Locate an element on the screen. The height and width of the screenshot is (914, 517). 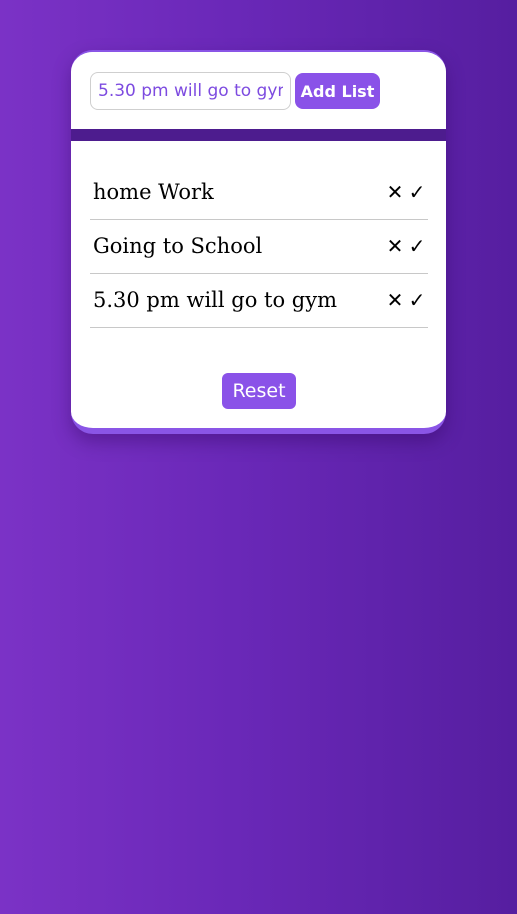
list-item: home Work ✕ ✓ is located at coordinates (259, 193).